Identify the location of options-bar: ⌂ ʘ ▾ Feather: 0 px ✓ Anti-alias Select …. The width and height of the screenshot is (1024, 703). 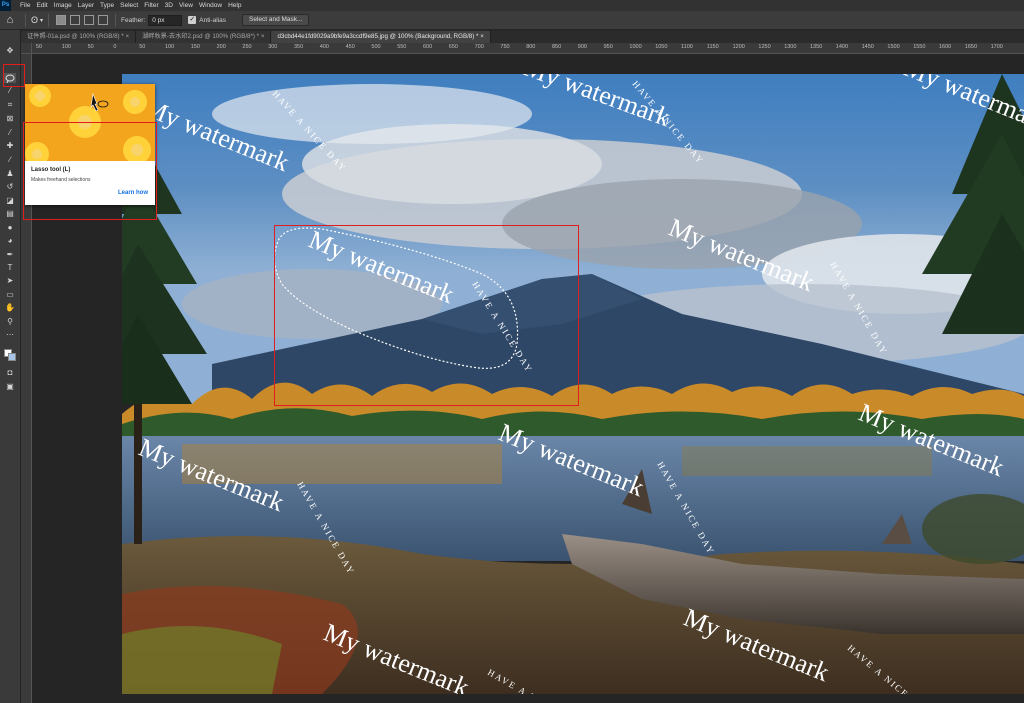
(512, 20).